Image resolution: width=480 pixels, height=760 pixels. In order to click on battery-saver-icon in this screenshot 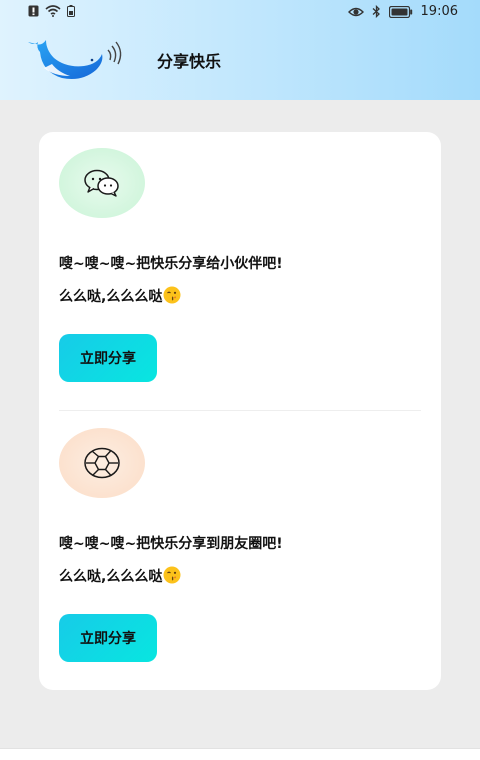, I will do `click(71, 11)`.